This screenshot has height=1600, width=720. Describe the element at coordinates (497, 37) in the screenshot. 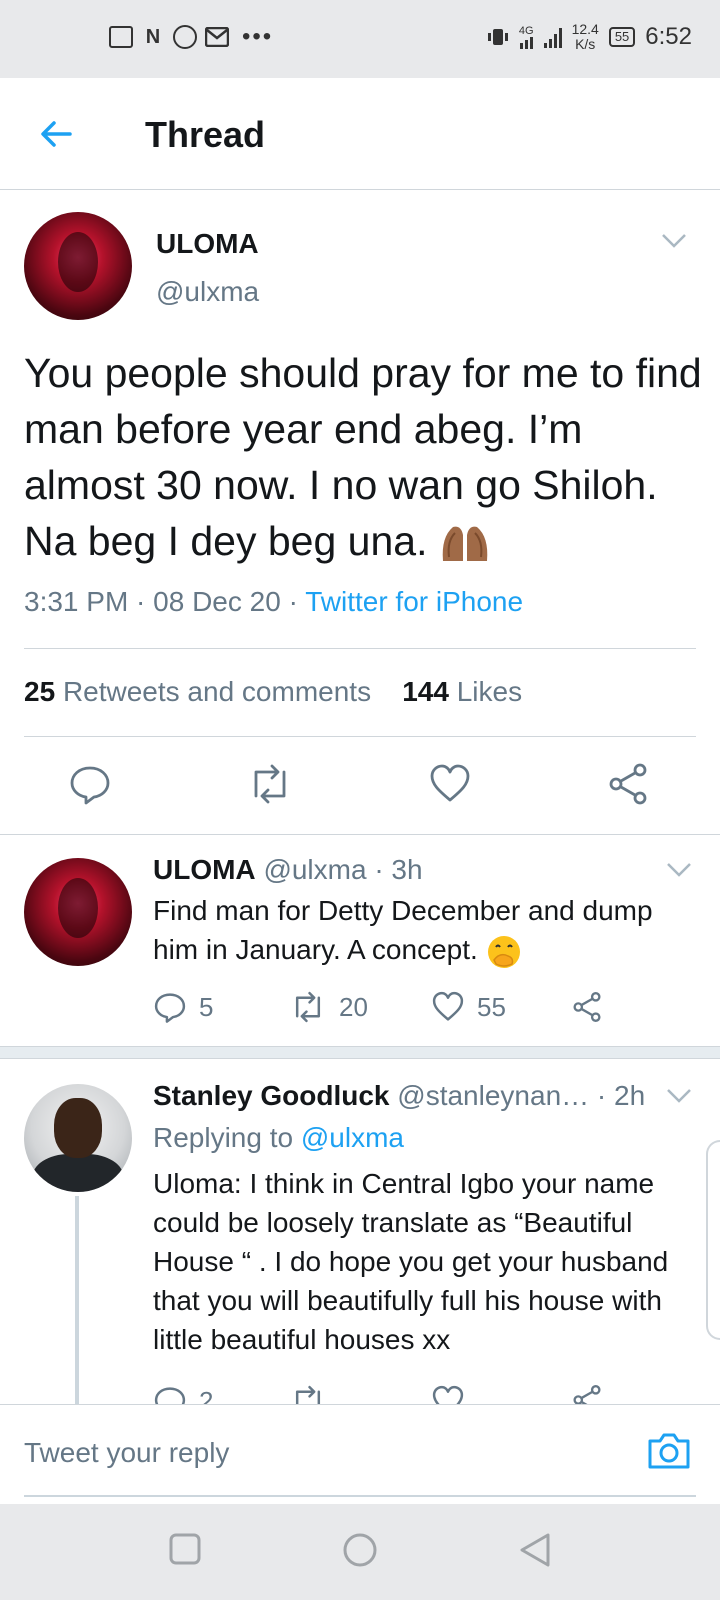

I see `vibrate-icon` at that location.